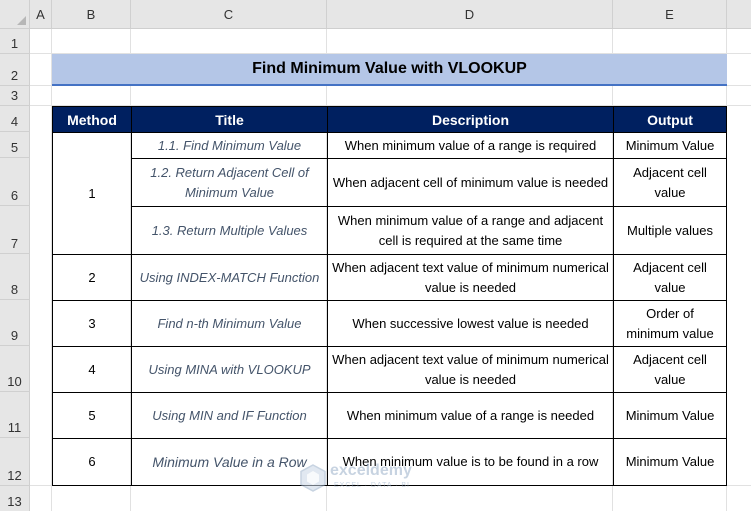  Describe the element at coordinates (670, 119) in the screenshot. I see `header-output: Output` at that location.